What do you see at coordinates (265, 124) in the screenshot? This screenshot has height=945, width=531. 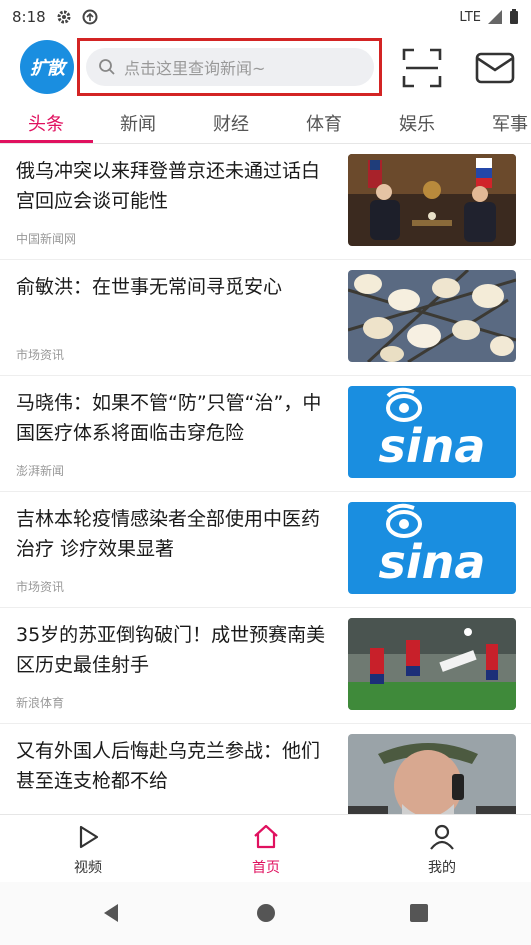 I see `category-tabs: 头条 新闻 财经 体育 娱乐 军事` at bounding box center [265, 124].